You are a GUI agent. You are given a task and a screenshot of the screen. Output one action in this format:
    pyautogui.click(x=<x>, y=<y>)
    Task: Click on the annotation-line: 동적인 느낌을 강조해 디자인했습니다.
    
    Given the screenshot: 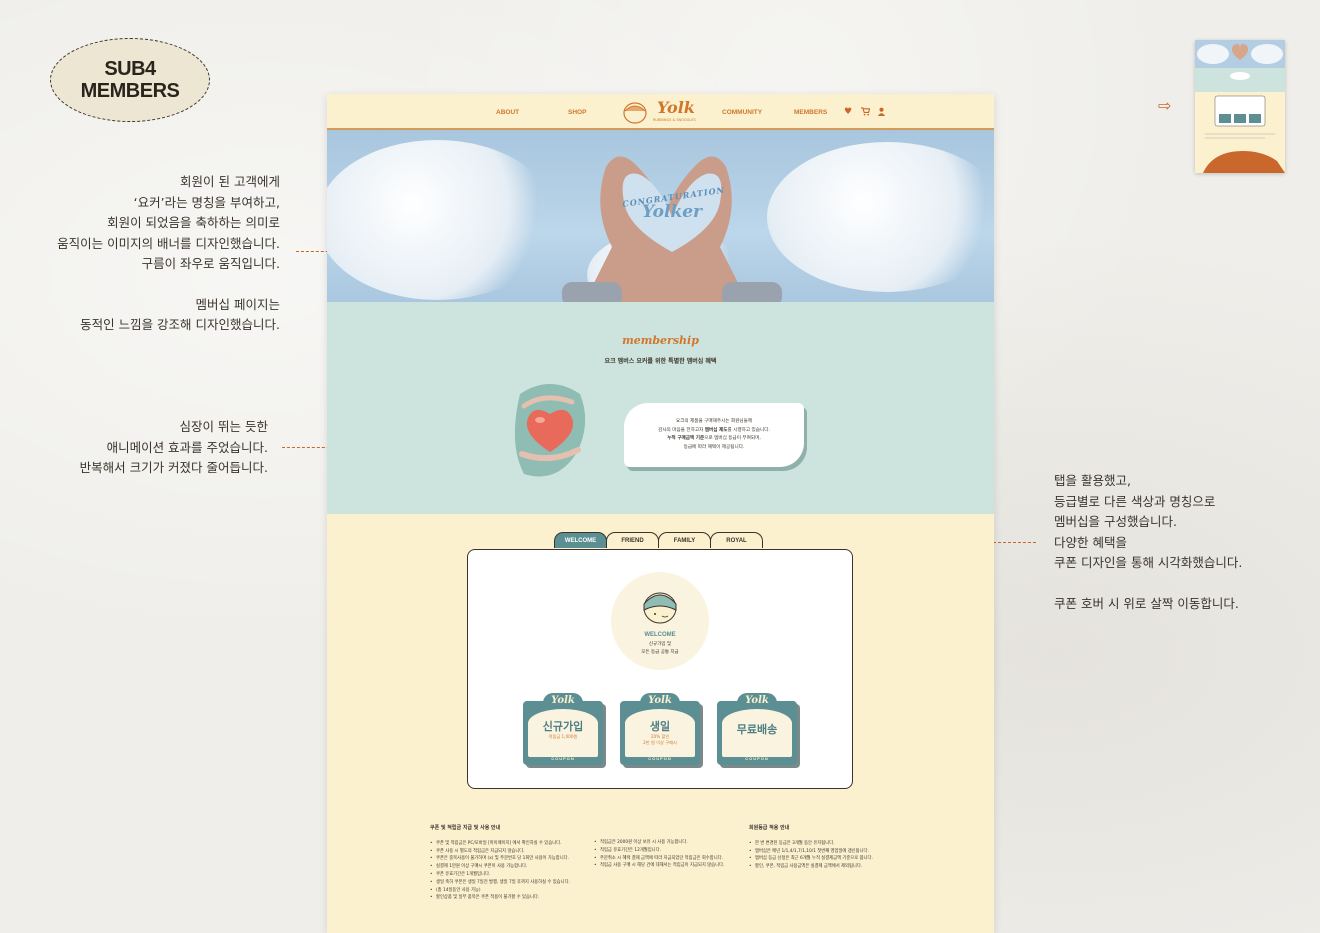 What is the action you would take?
    pyautogui.click(x=180, y=324)
    